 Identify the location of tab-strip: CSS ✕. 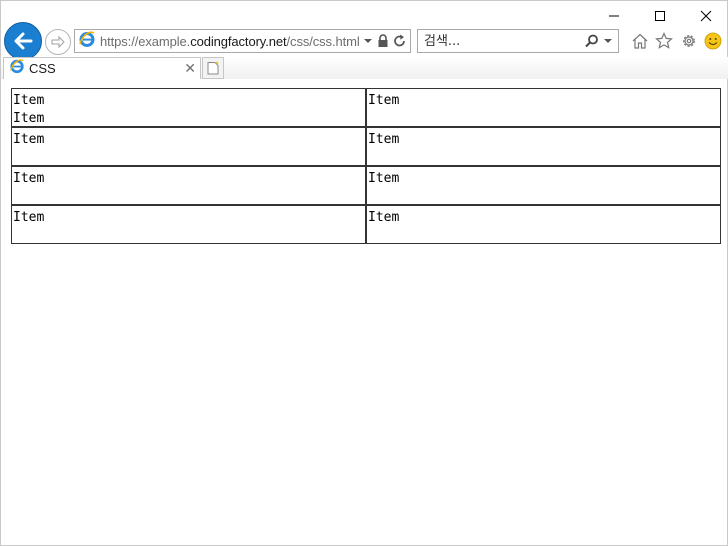
(364, 68).